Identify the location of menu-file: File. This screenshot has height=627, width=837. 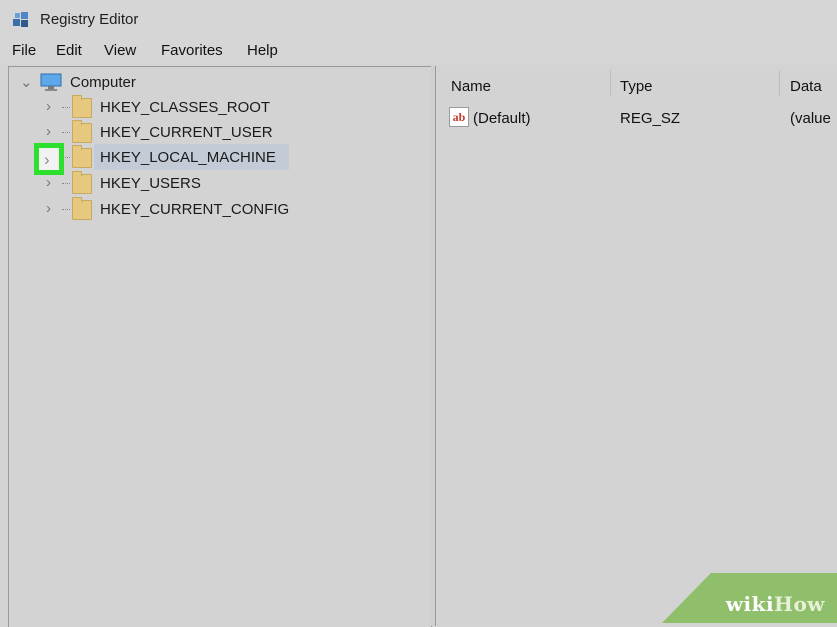
(24, 50).